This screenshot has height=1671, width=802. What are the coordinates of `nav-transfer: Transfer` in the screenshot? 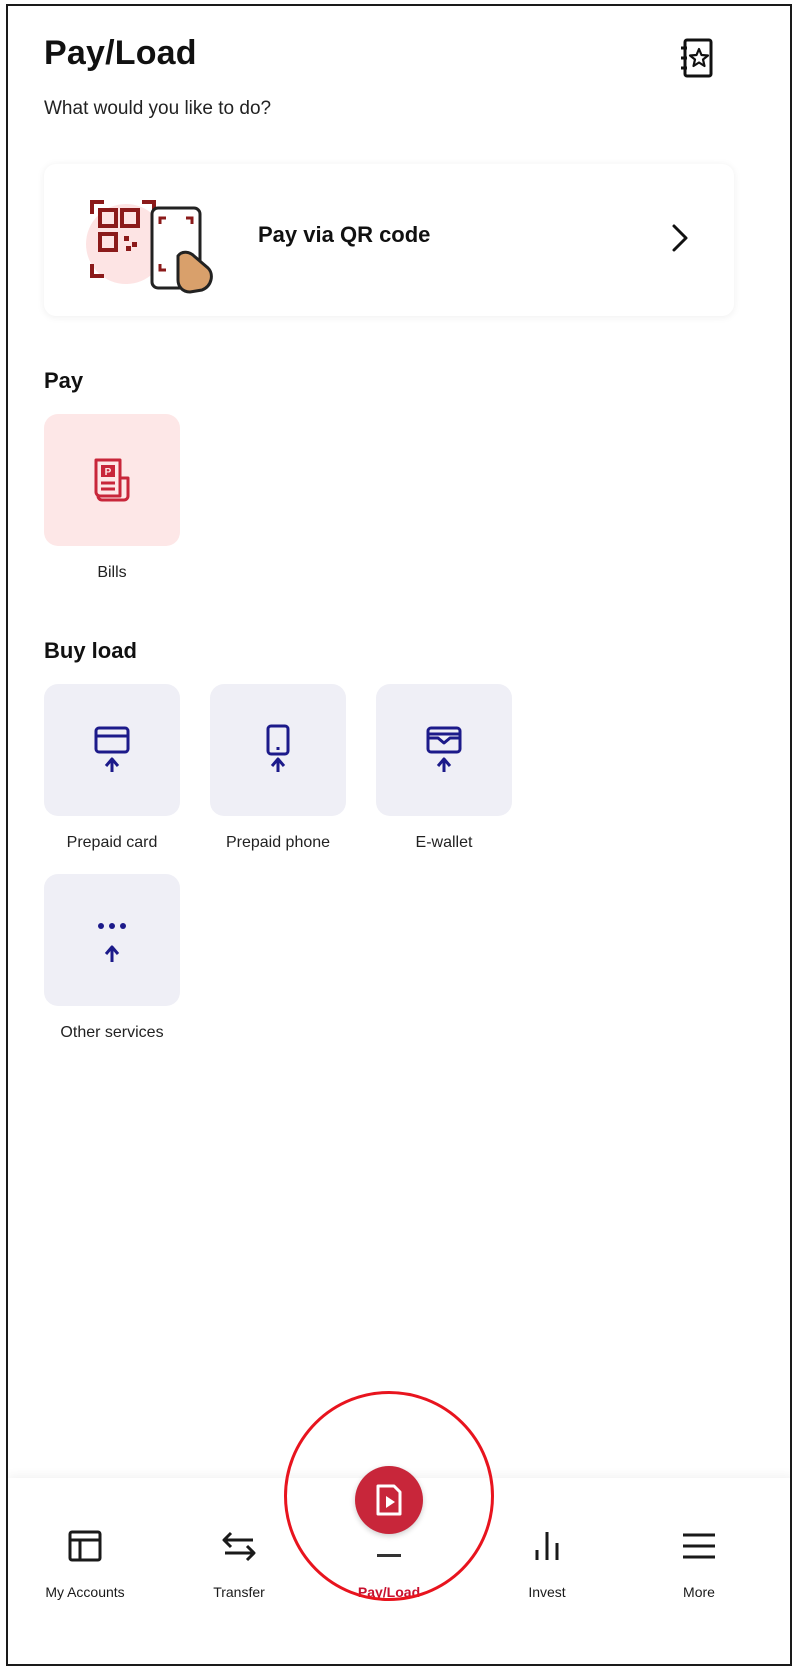 It's located at (239, 1571).